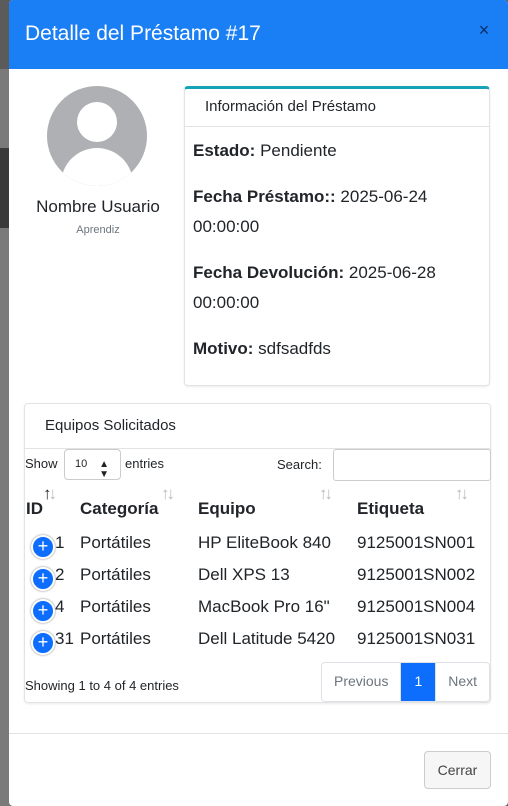 The width and height of the screenshot is (508, 806). I want to click on column-header-id: ID, so click(34, 509).